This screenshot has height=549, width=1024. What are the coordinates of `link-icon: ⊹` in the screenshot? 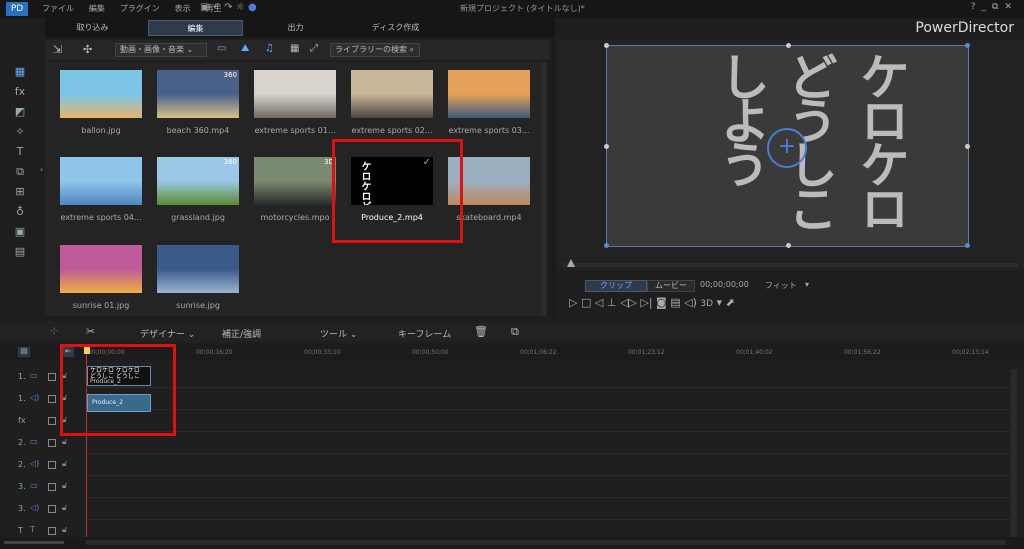 It's located at (54, 331).